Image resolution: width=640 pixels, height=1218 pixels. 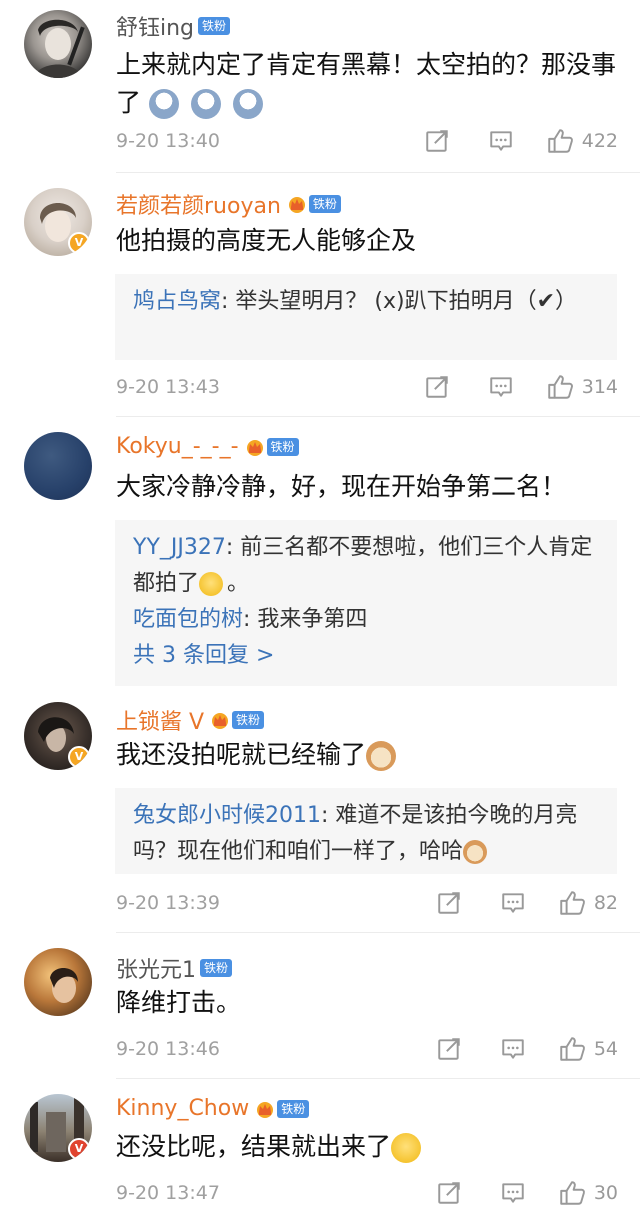 I want to click on avatar-photo, so click(x=59, y=48).